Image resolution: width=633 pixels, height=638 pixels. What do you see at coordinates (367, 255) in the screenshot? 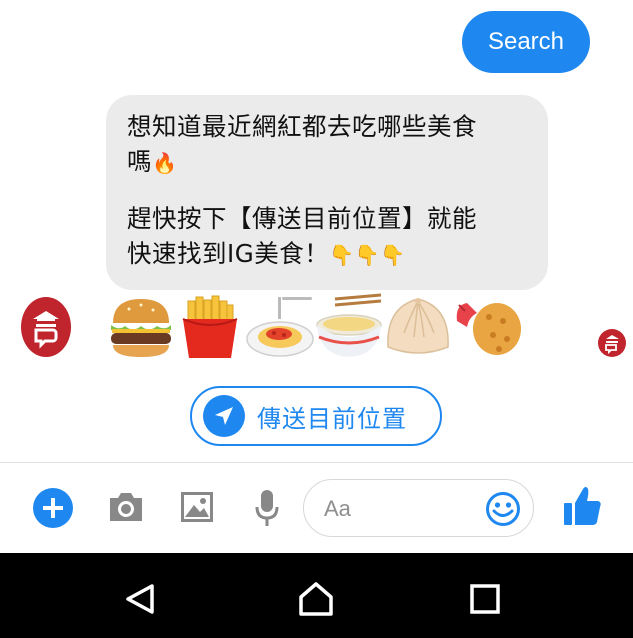
I see `pointing-down-icon: 👇👇👇` at bounding box center [367, 255].